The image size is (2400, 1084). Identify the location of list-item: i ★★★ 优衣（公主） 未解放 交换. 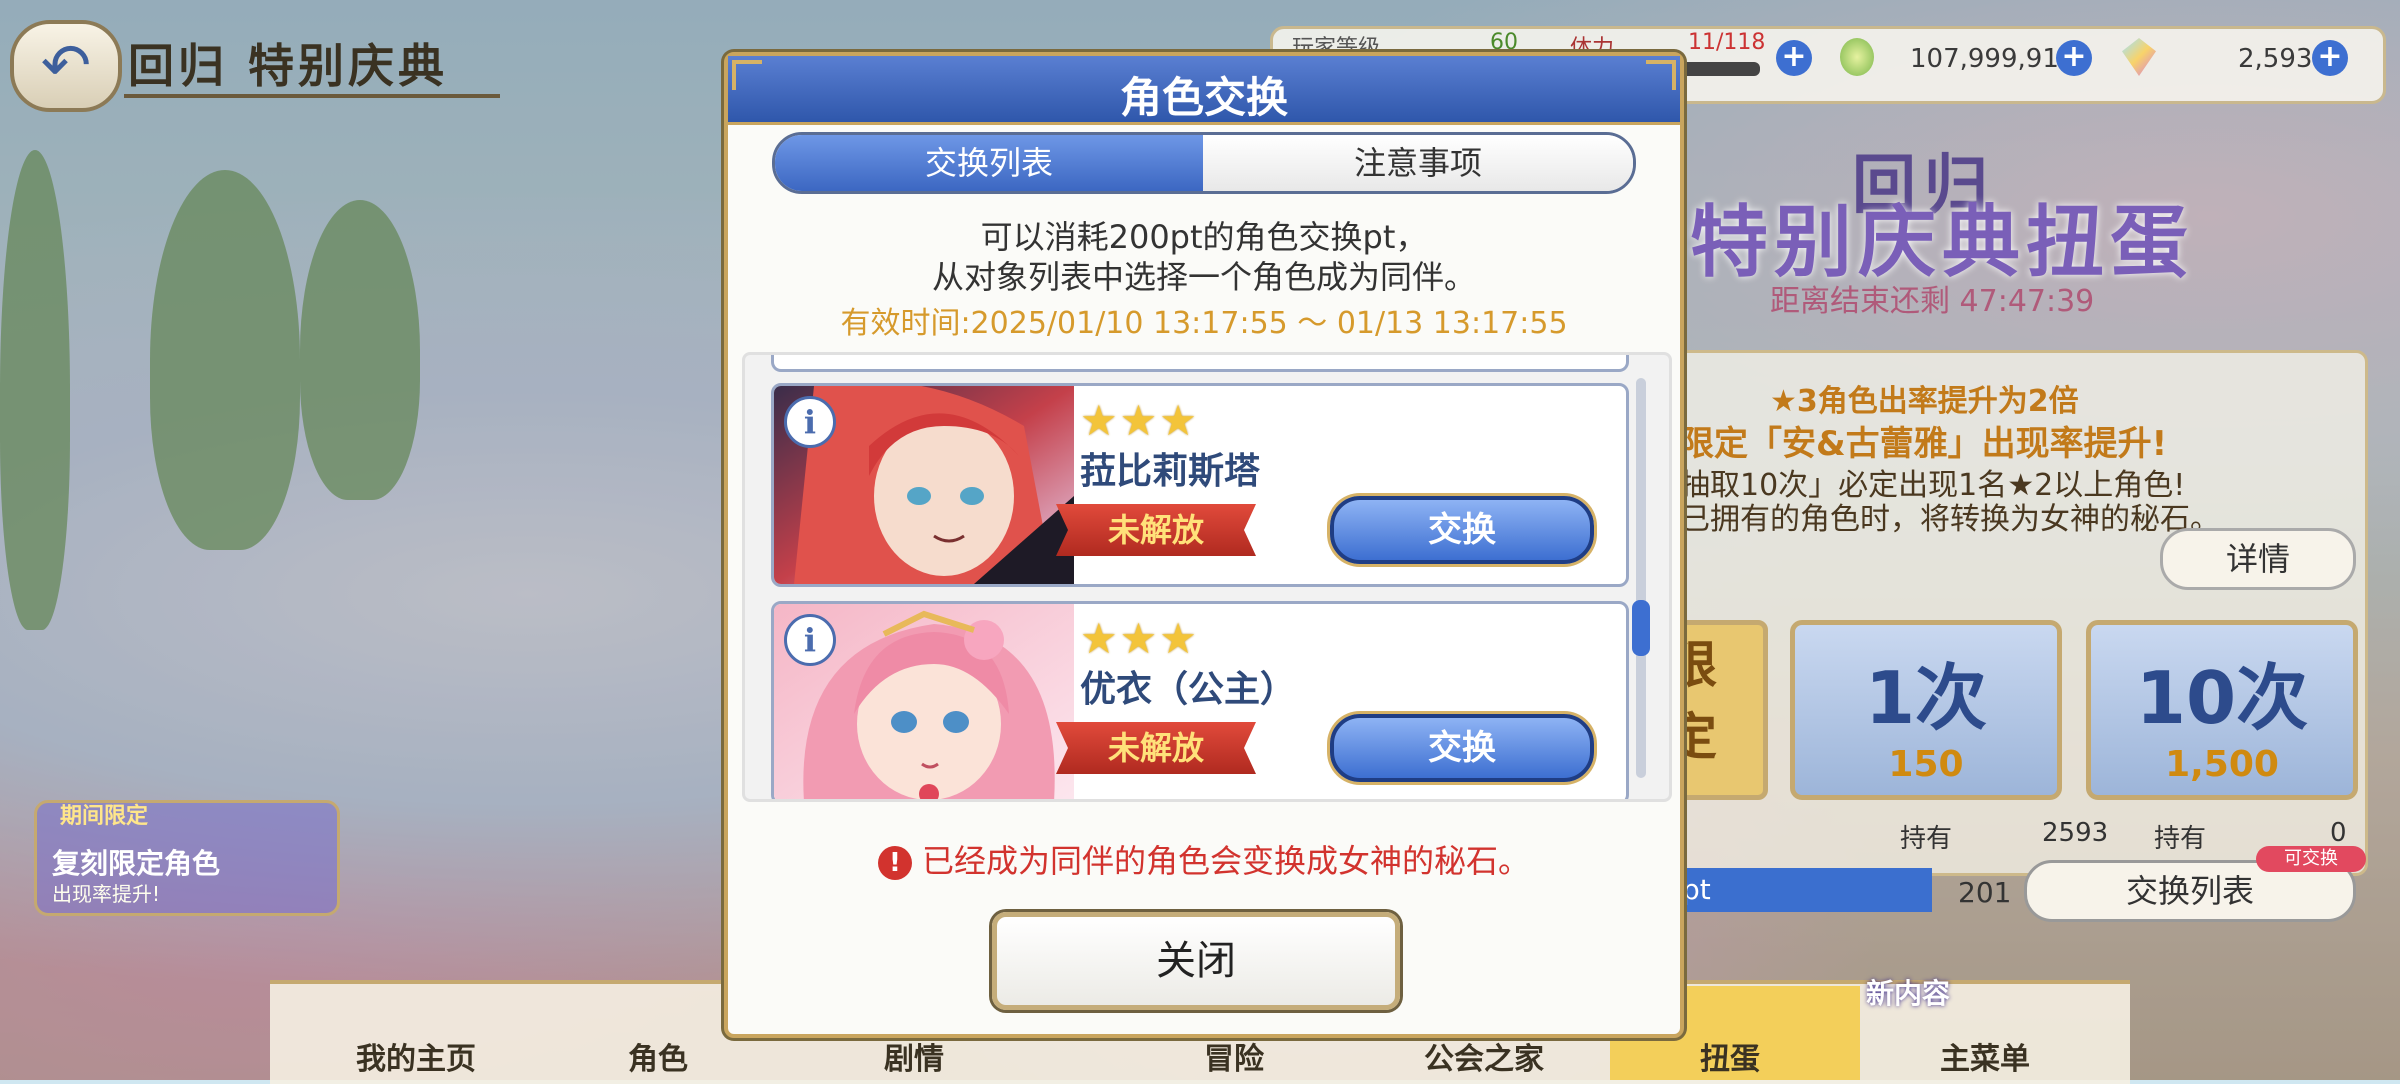
(1200, 700).